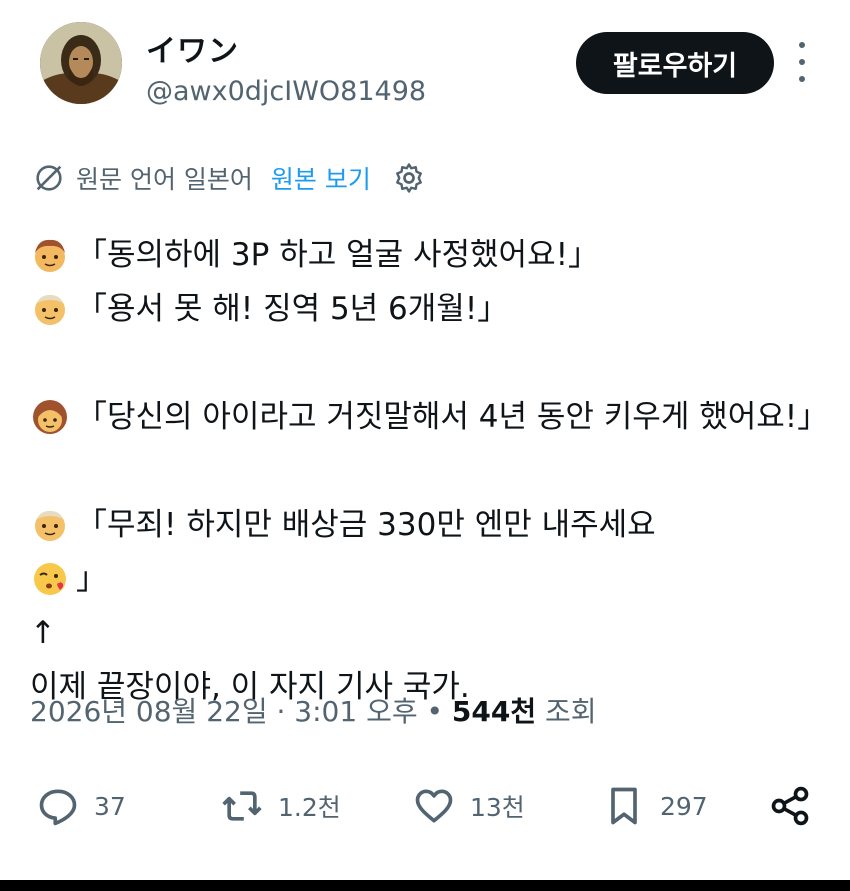 The height and width of the screenshot is (891, 850). I want to click on post-line: 」, so click(430, 579).